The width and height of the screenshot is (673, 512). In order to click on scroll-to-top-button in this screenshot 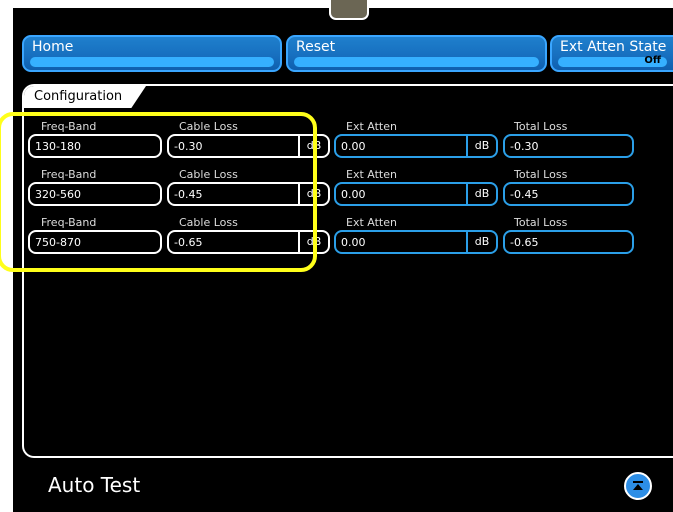, I will do `click(638, 486)`.